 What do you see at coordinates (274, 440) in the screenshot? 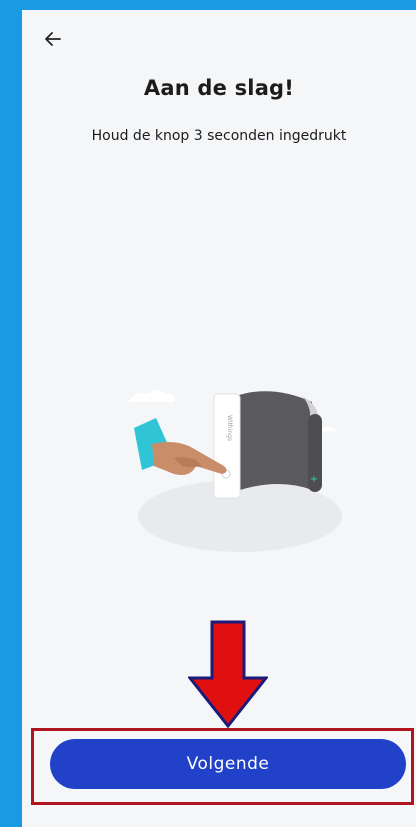
I see `cuff-shape` at bounding box center [274, 440].